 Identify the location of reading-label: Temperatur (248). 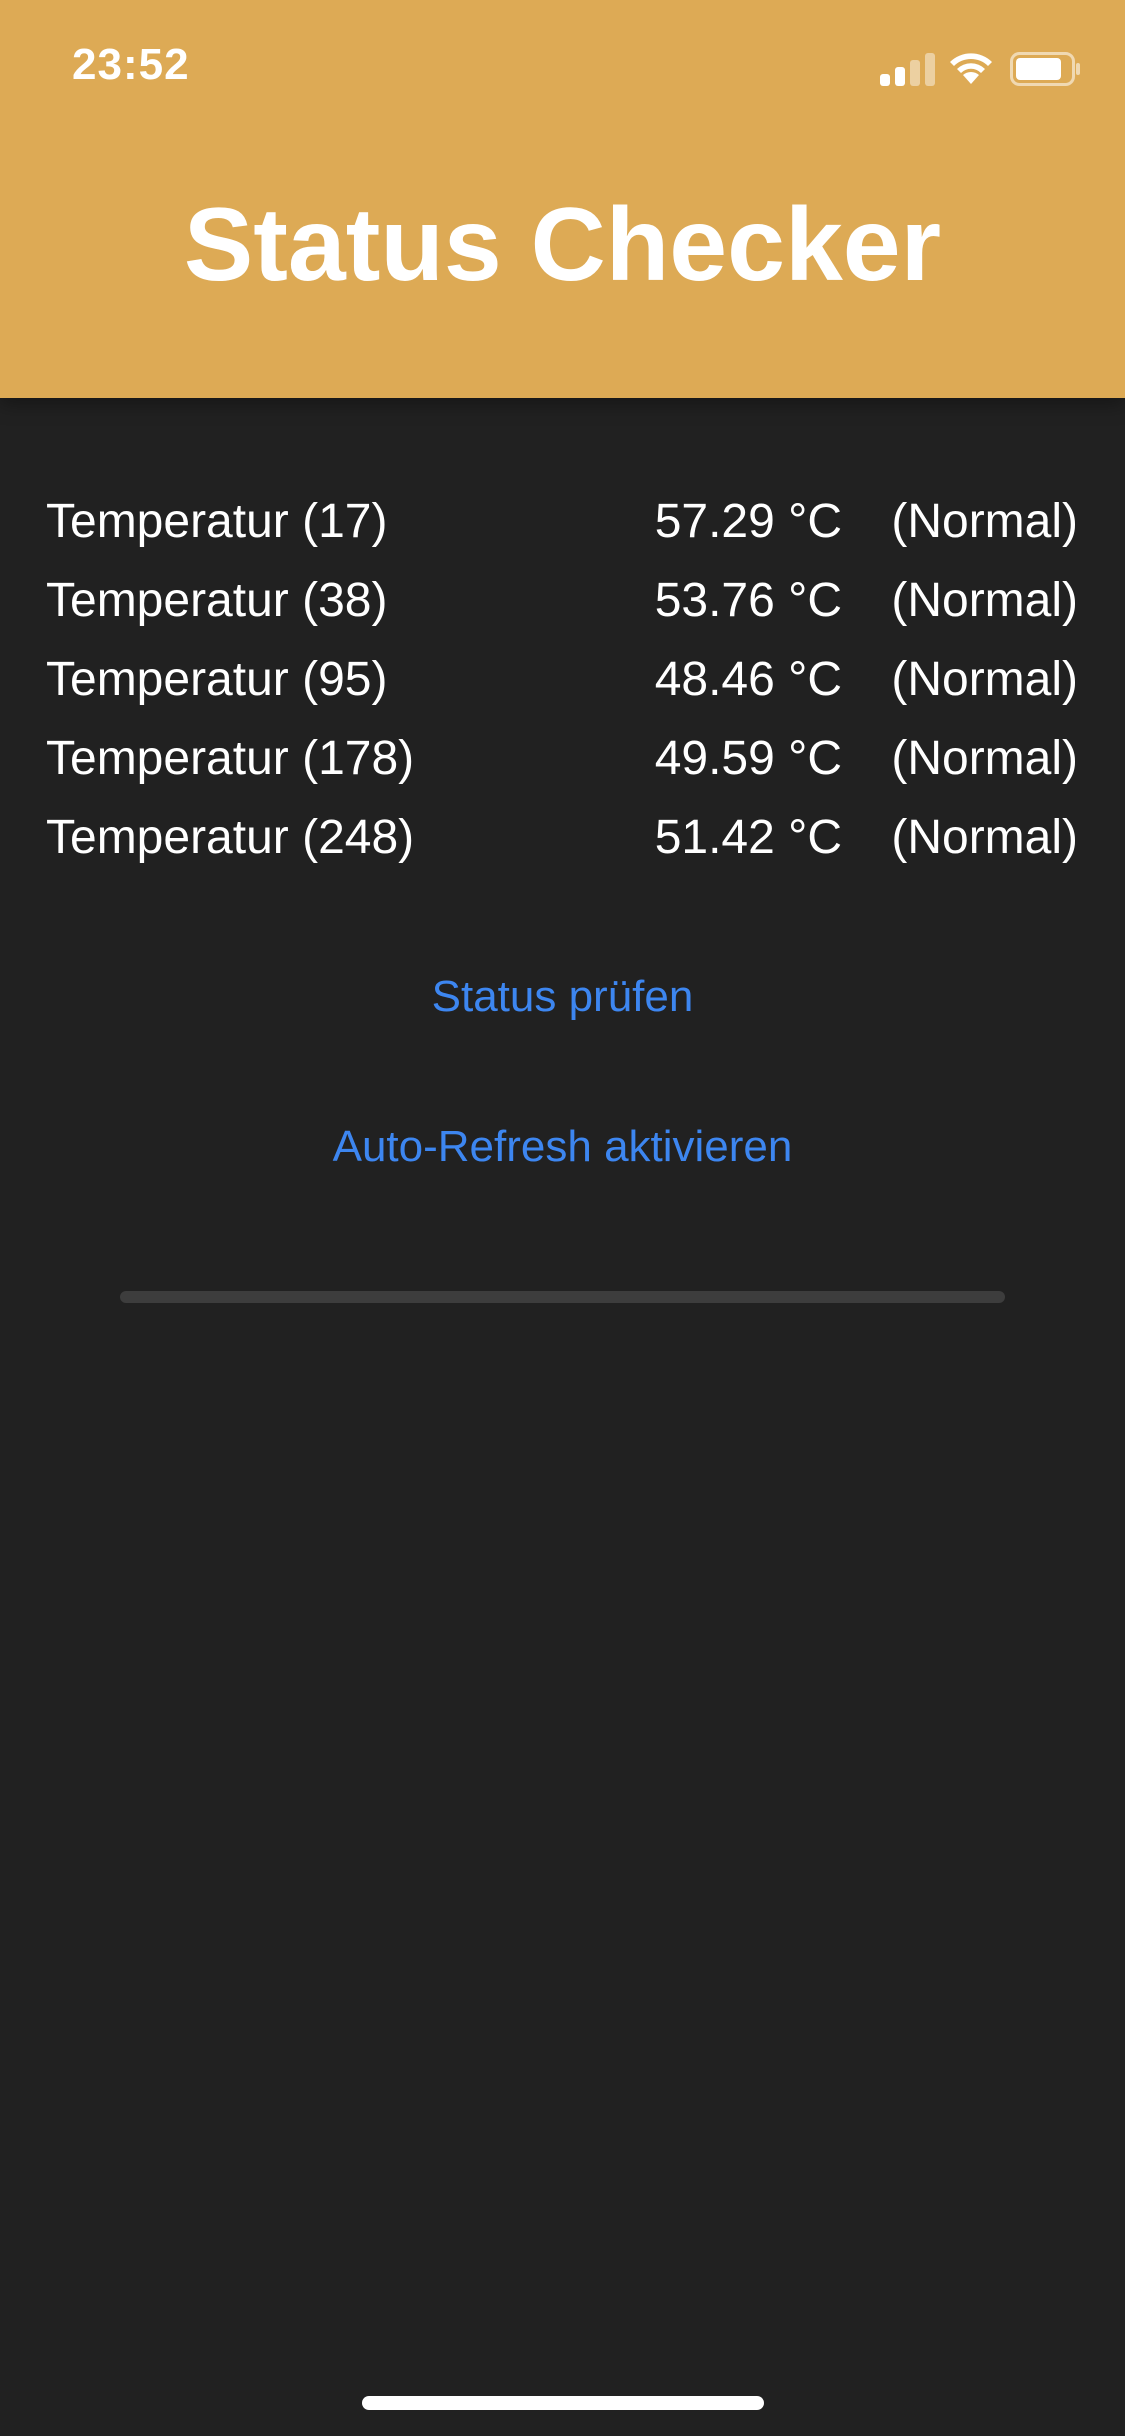
(230, 837).